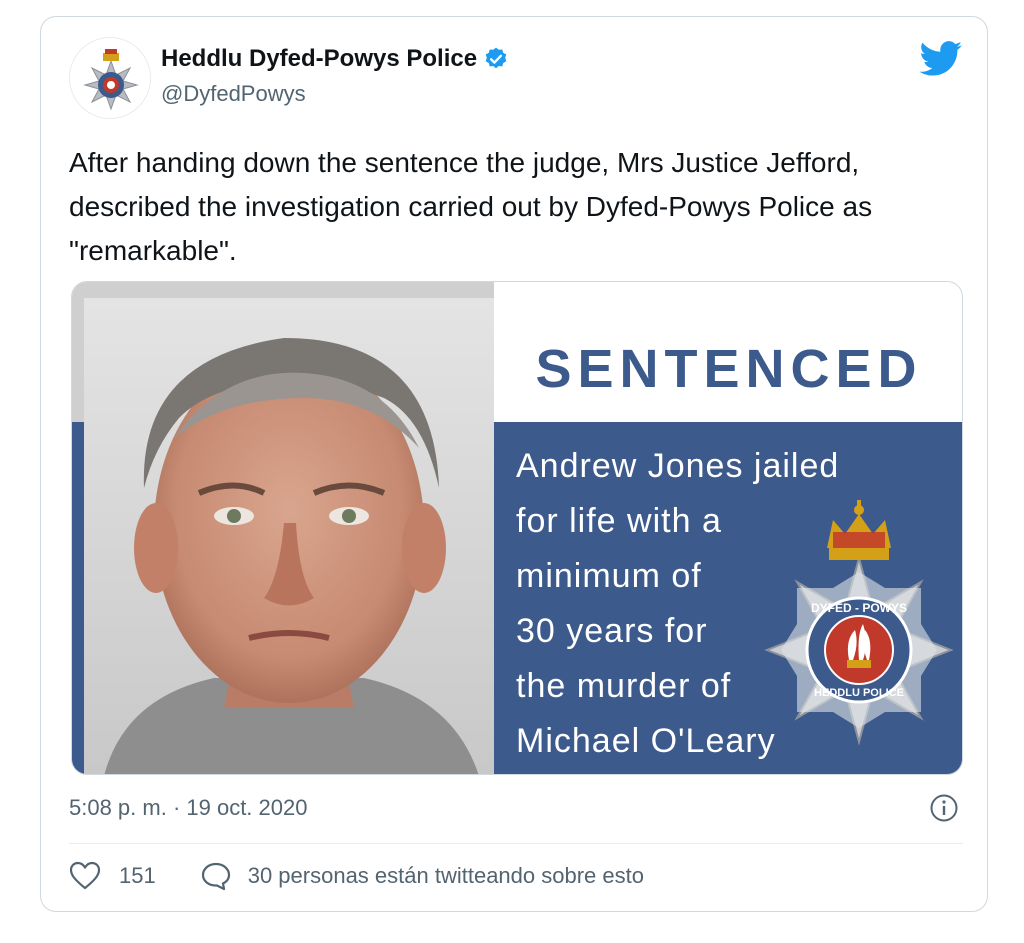  What do you see at coordinates (944, 808) in the screenshot?
I see `info-icon` at bounding box center [944, 808].